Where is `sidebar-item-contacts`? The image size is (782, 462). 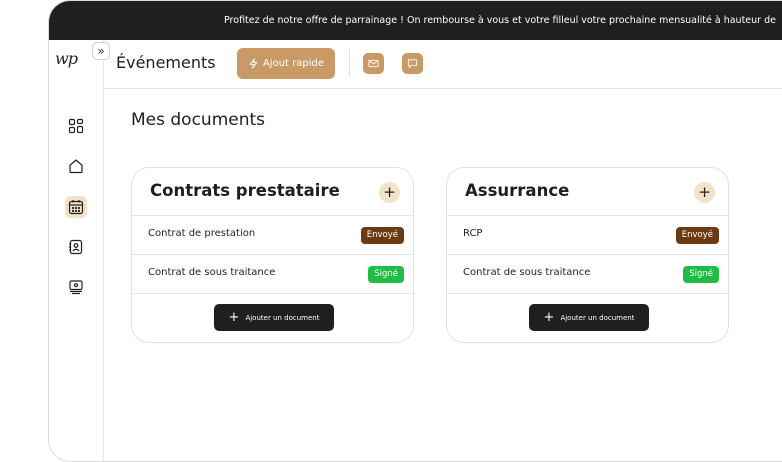 sidebar-item-contacts is located at coordinates (76, 247).